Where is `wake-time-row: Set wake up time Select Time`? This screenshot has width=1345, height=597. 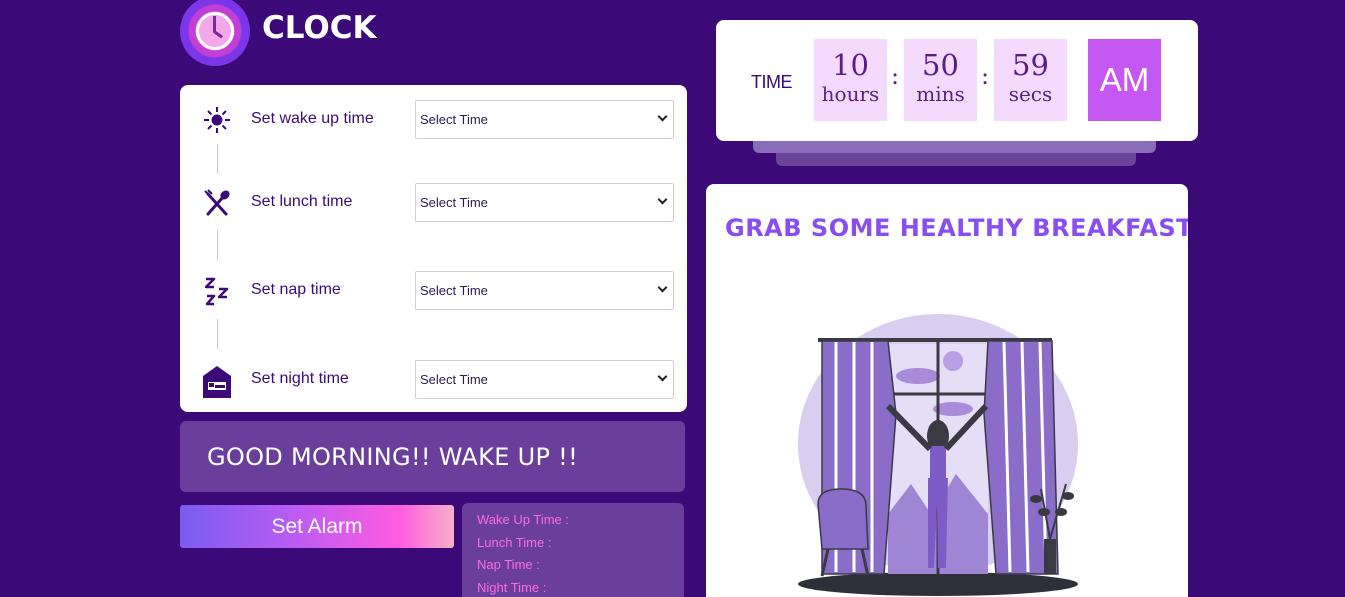
wake-time-row: Set wake up time Select Time is located at coordinates (433, 120).